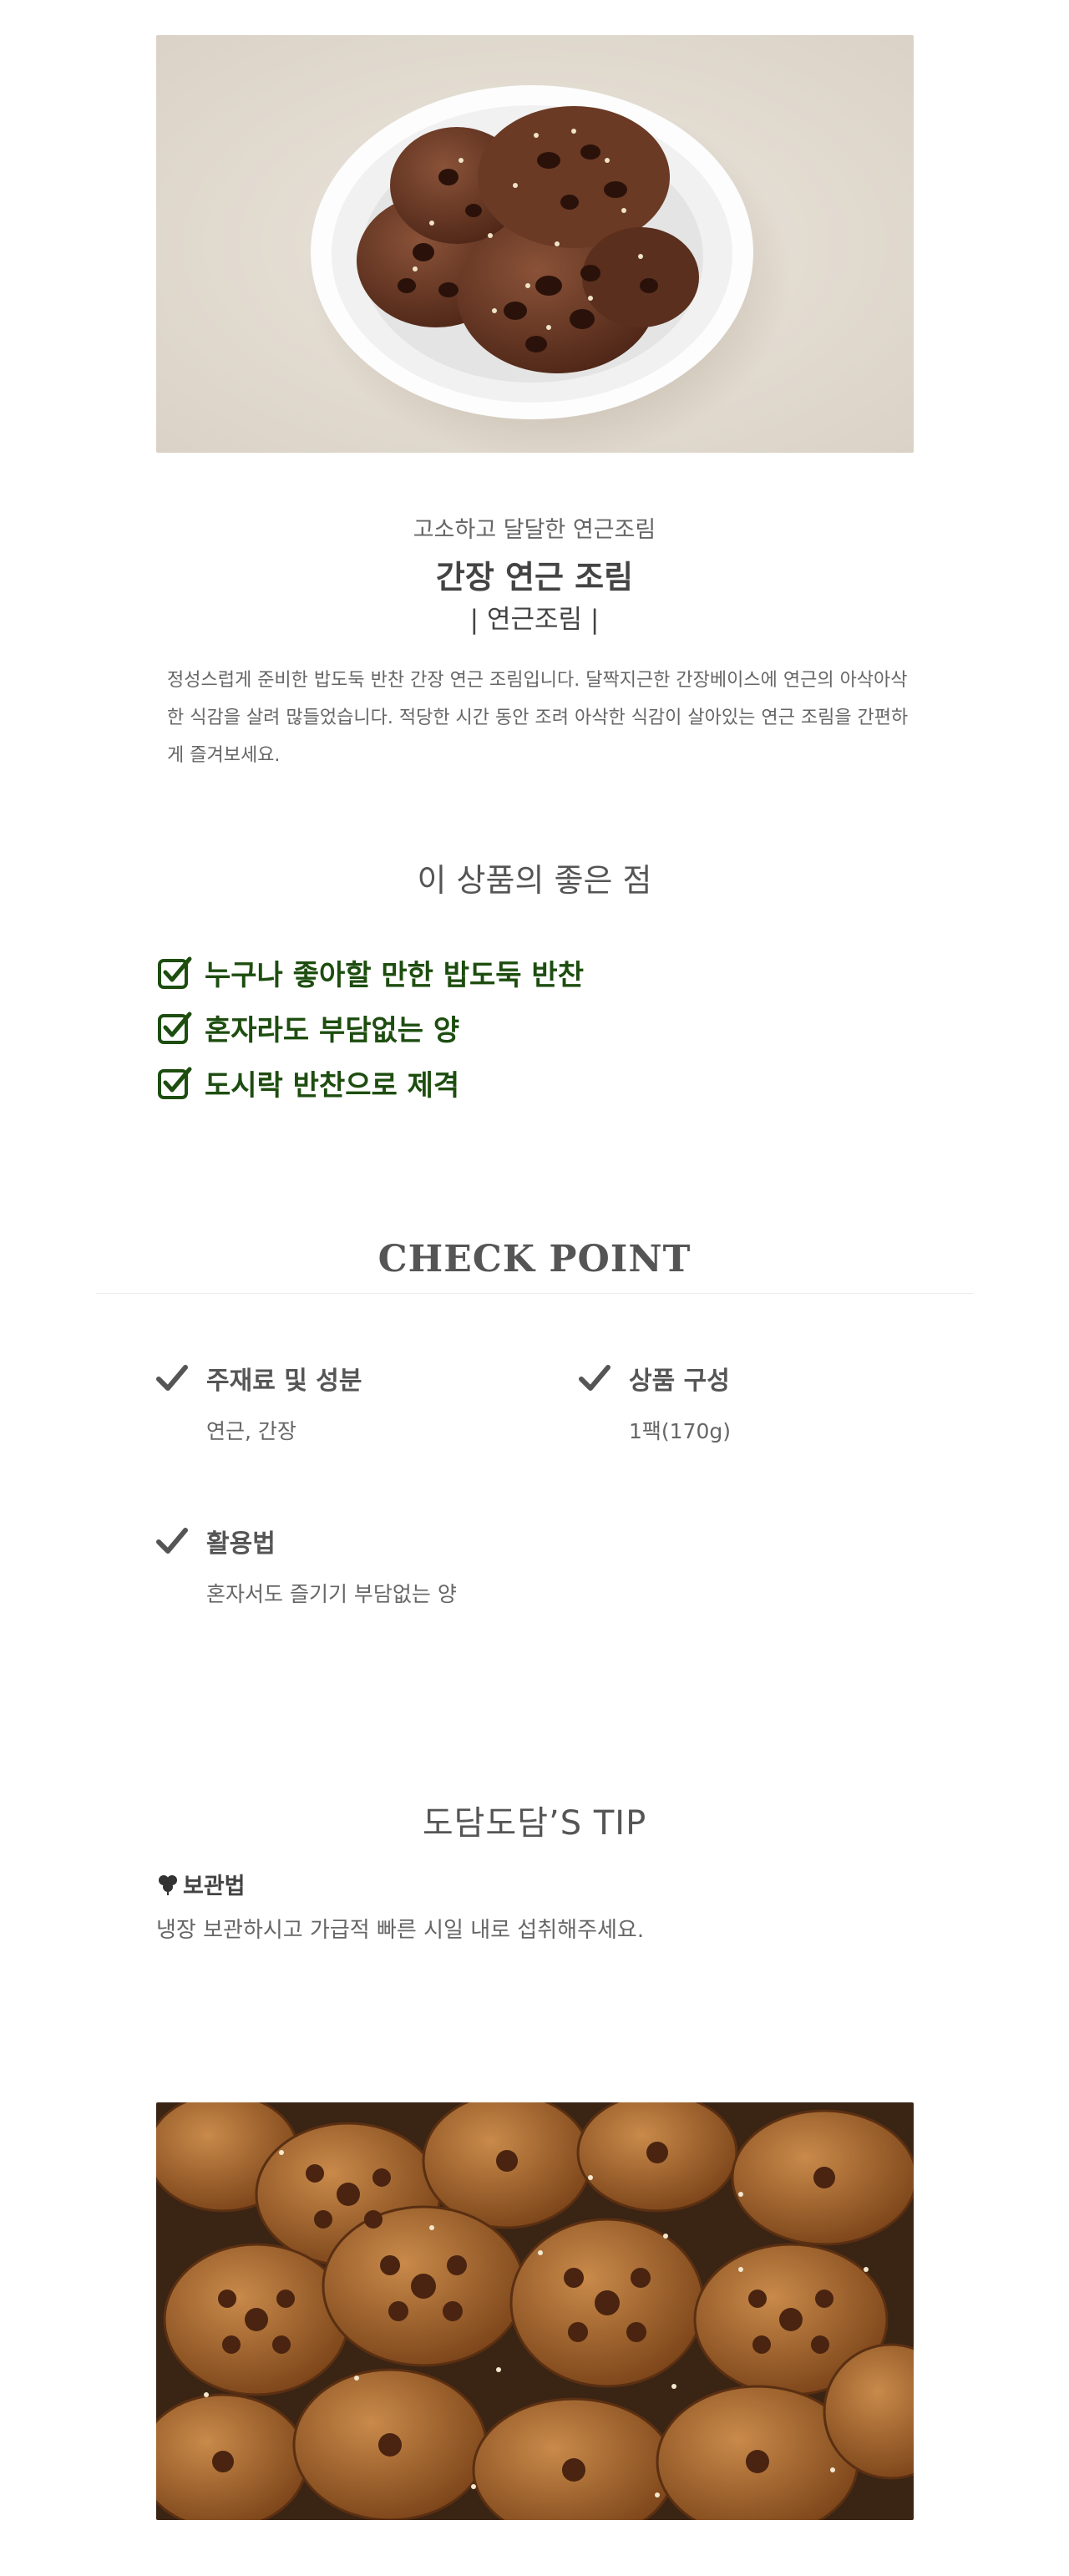  I want to click on good-point-label: 누구나 좋아할 만한 밥도둑 반찬, so click(395, 975).